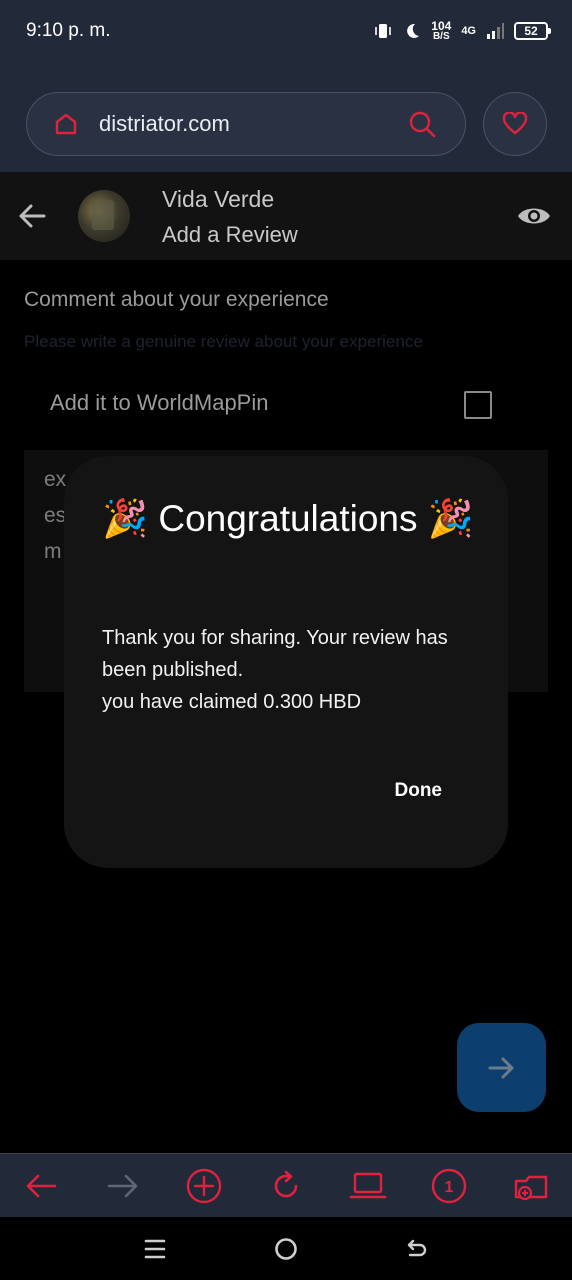 The image size is (572, 1280). What do you see at coordinates (218, 199) in the screenshot?
I see `business-name: Vida Verde` at bounding box center [218, 199].